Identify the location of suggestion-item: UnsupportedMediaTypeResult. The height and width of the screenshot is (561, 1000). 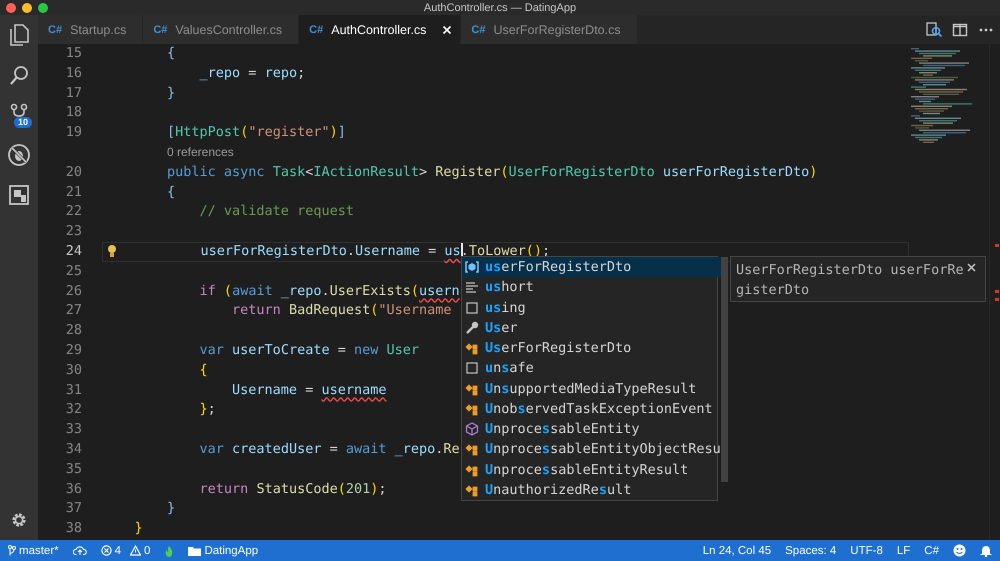
(591, 388).